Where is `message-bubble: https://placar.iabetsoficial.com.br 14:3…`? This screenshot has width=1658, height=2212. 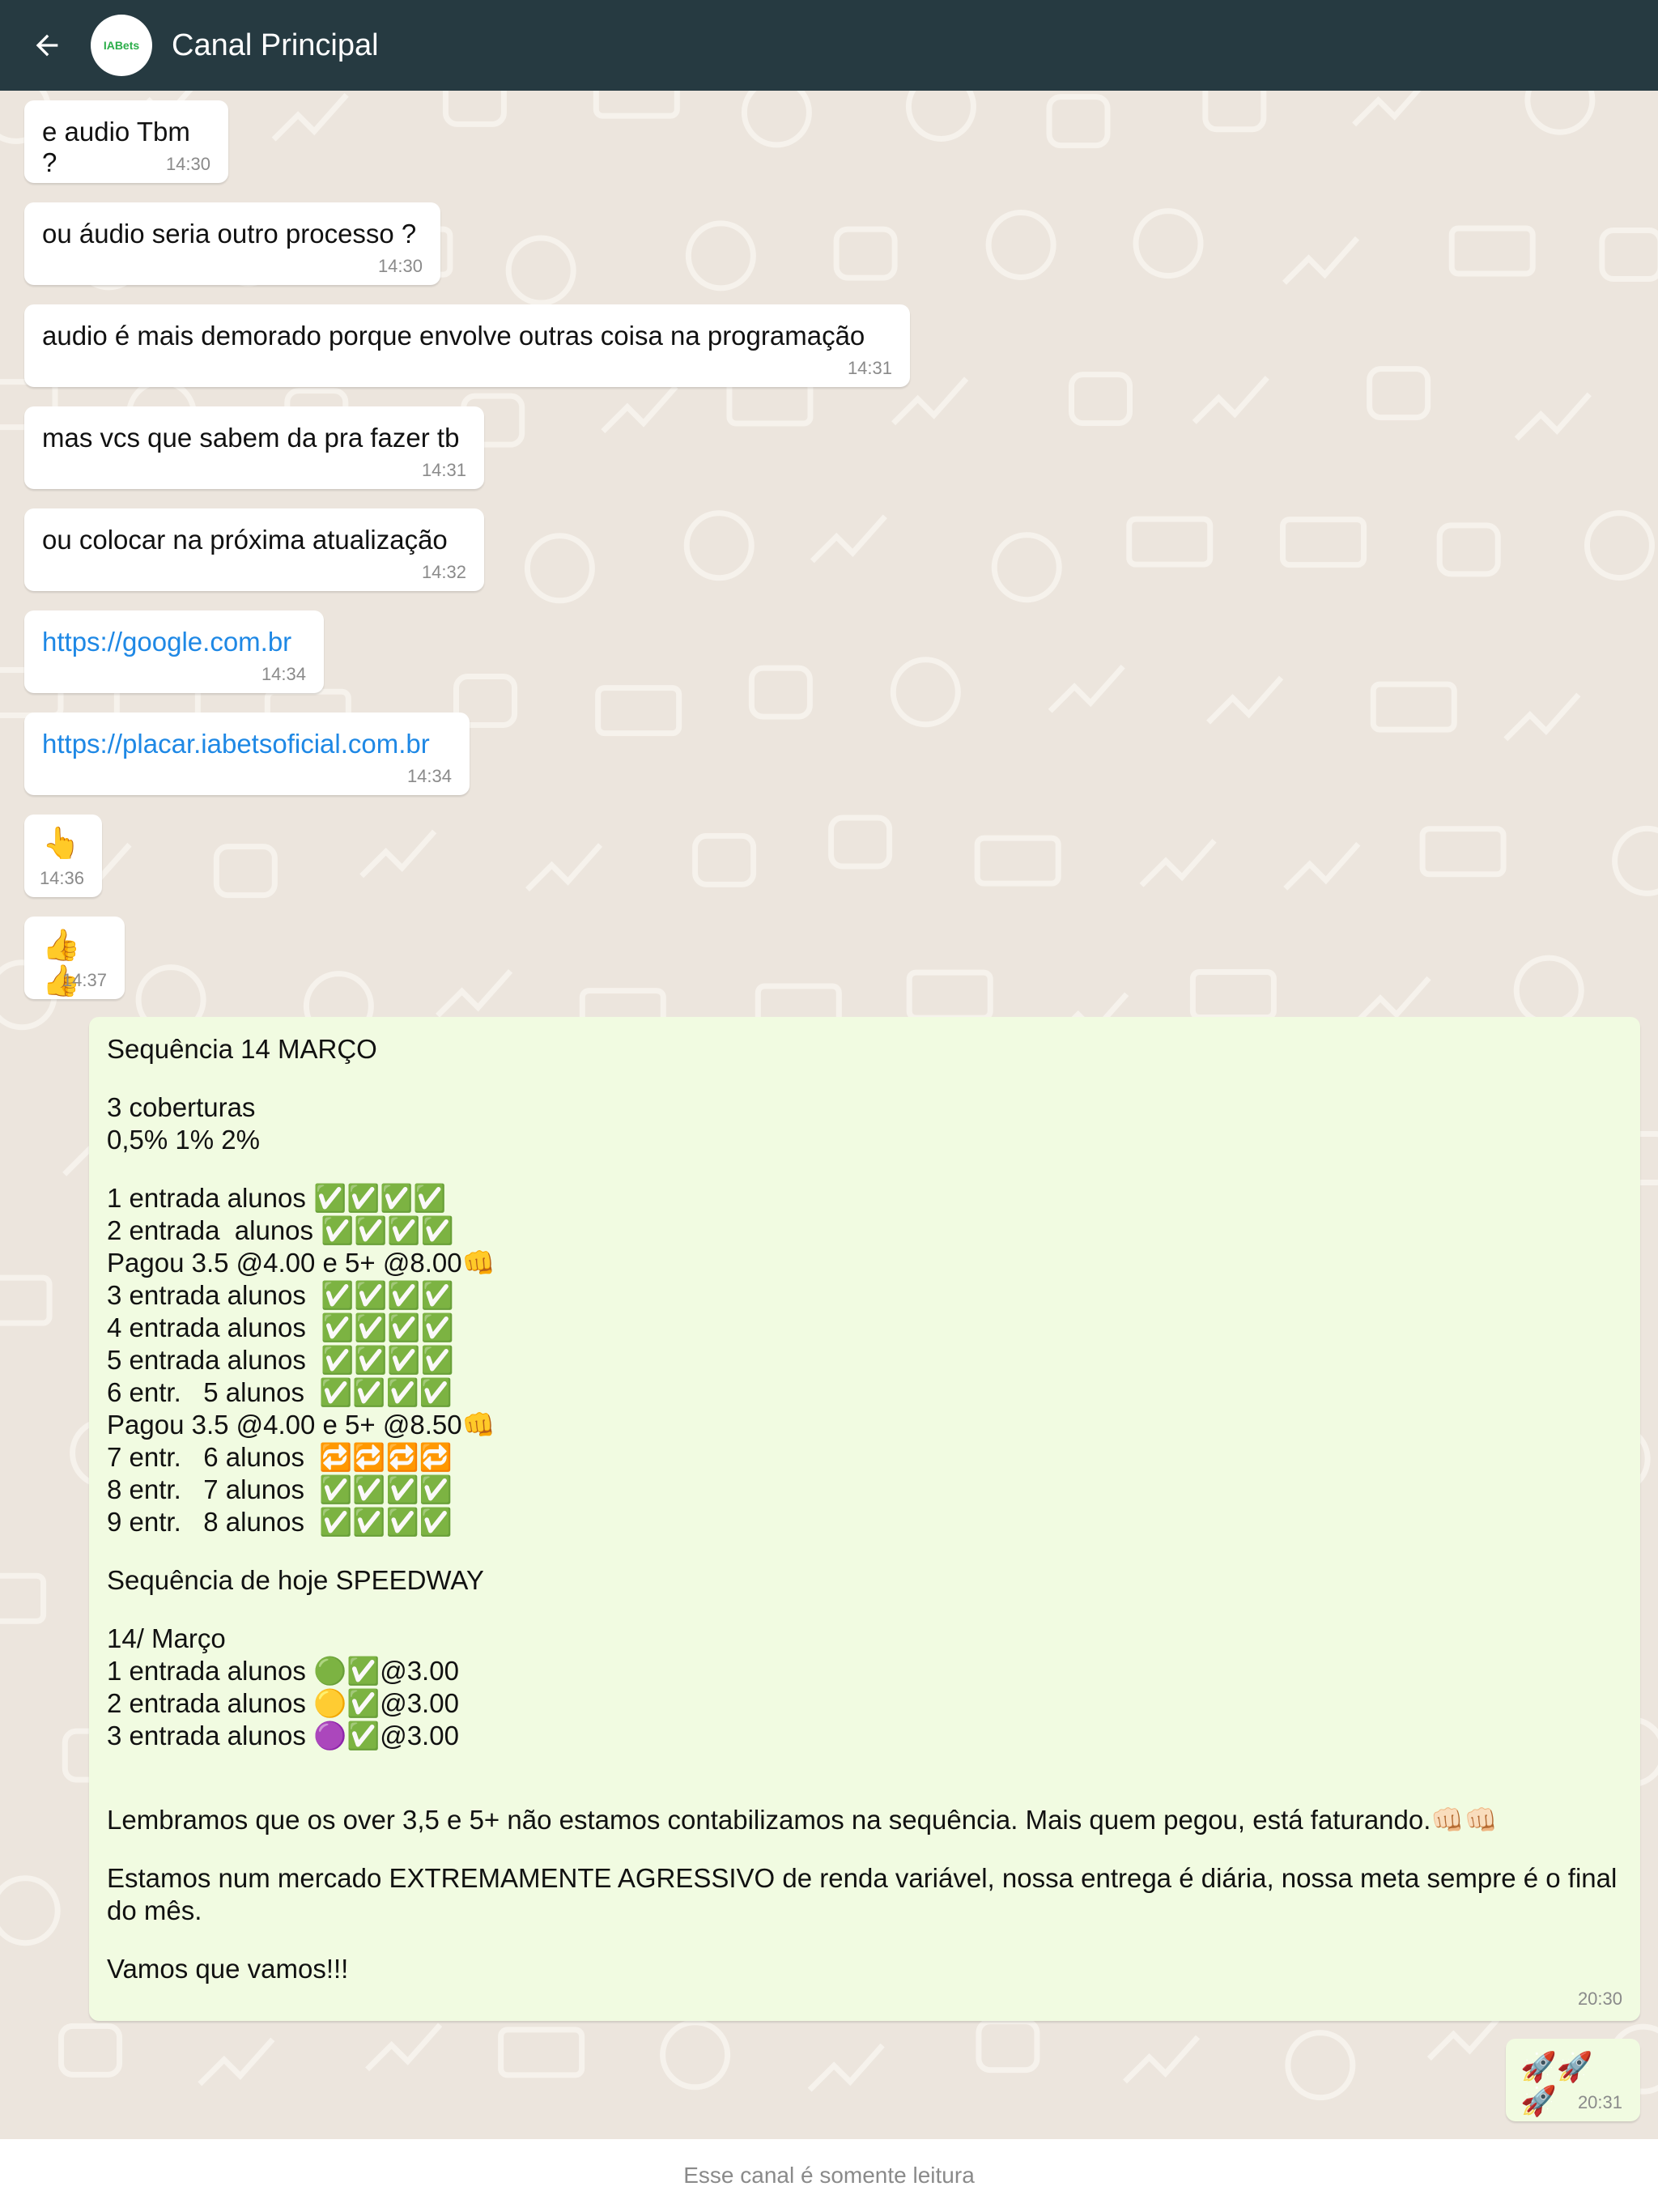
message-bubble: https://placar.iabetsoficial.com.br 14:3… is located at coordinates (247, 754).